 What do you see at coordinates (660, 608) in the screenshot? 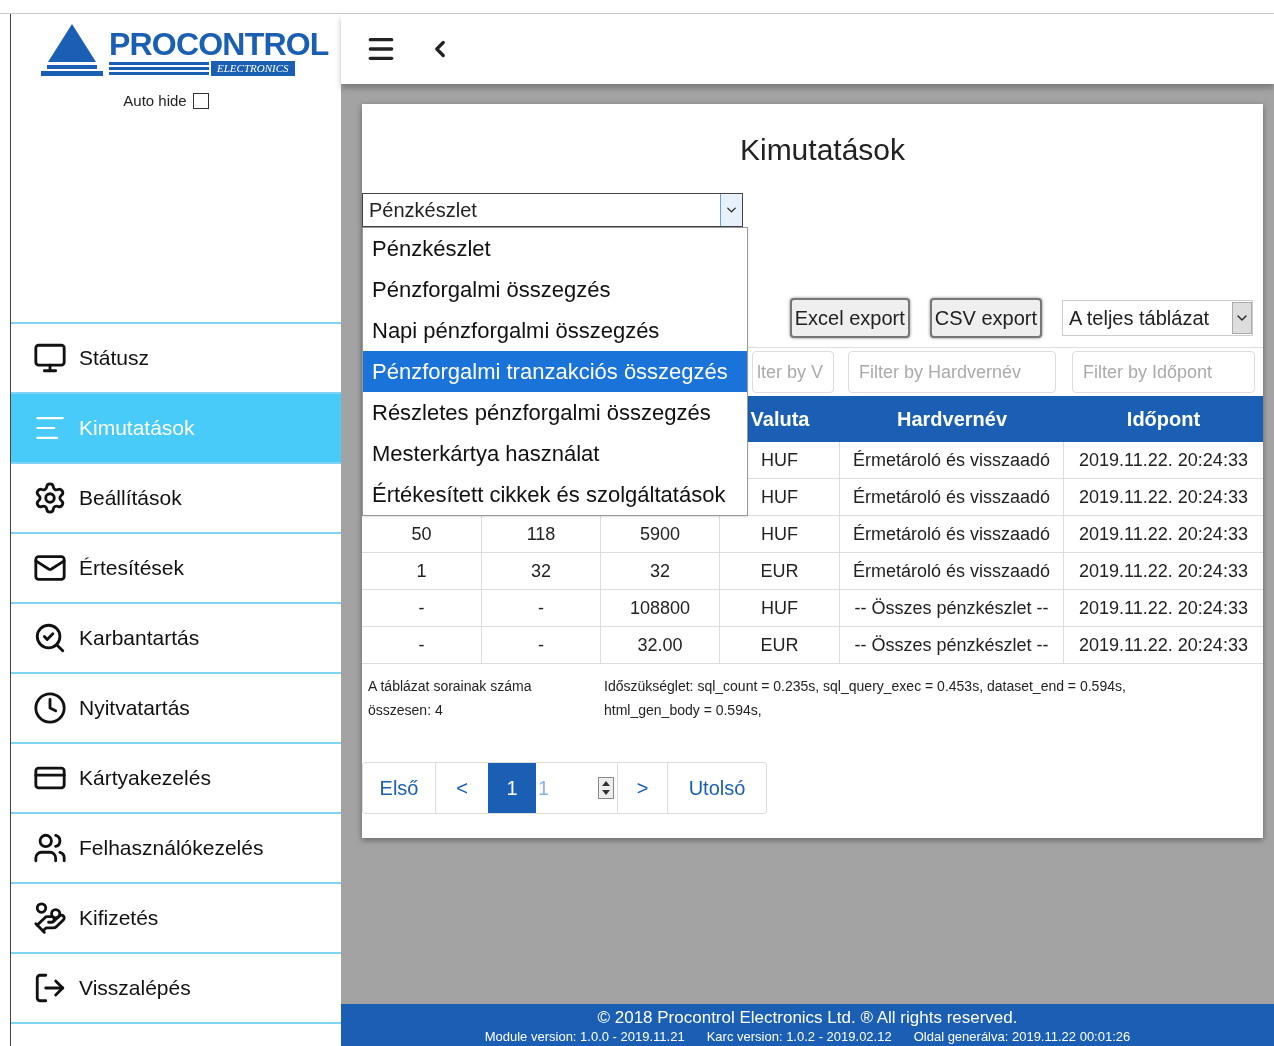
I see `table-cell-text: 108800` at bounding box center [660, 608].